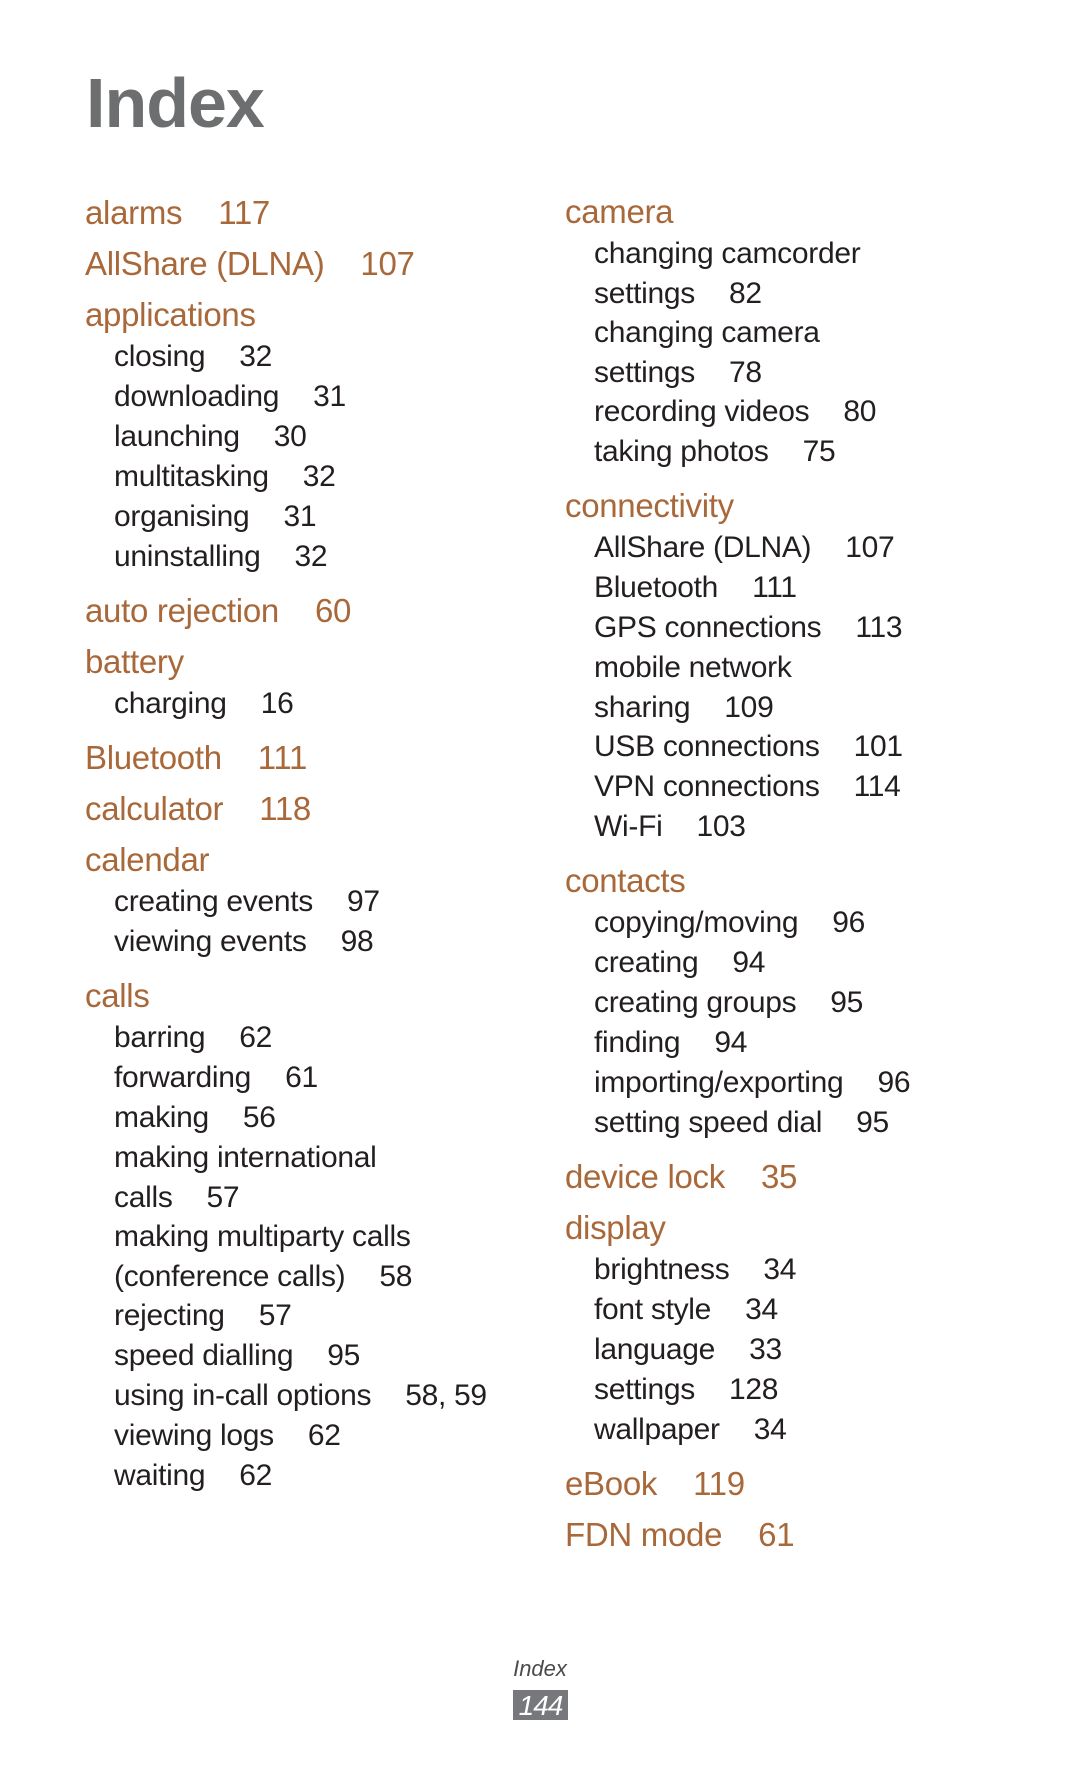 This screenshot has width=1080, height=1771. What do you see at coordinates (259, 1117) in the screenshot?
I see `page-reference-link: 56` at bounding box center [259, 1117].